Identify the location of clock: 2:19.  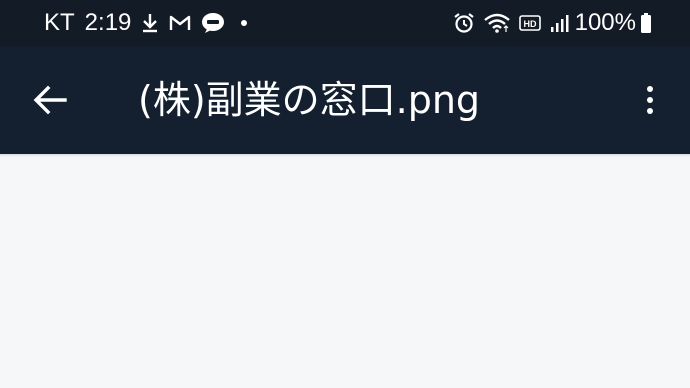
(108, 22).